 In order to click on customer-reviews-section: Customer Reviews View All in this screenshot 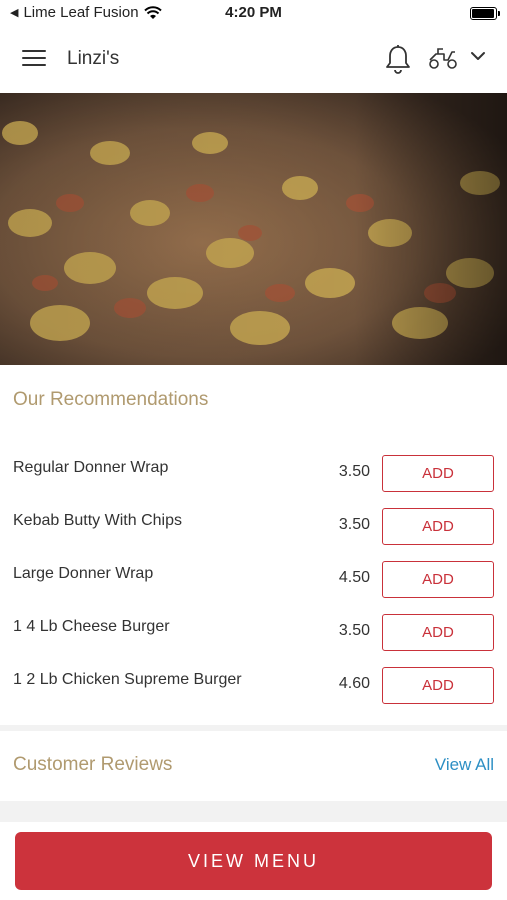, I will do `click(253, 766)`.